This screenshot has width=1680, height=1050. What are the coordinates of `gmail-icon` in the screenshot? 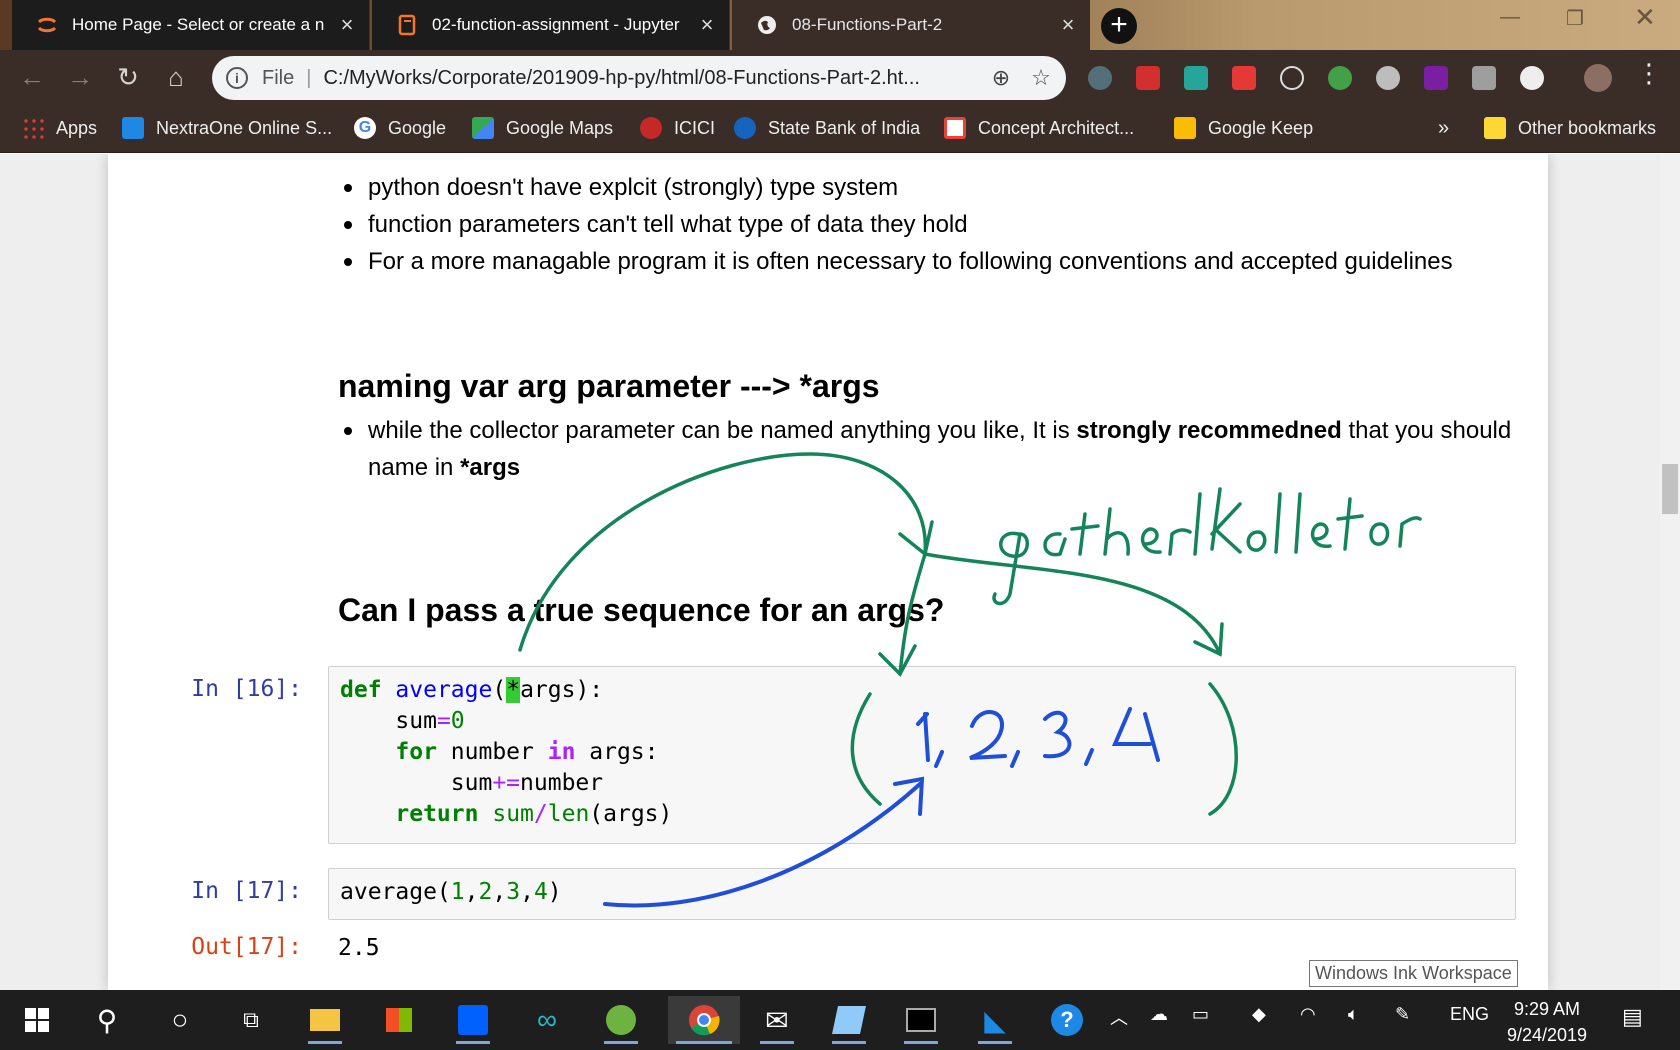 It's located at (955, 128).